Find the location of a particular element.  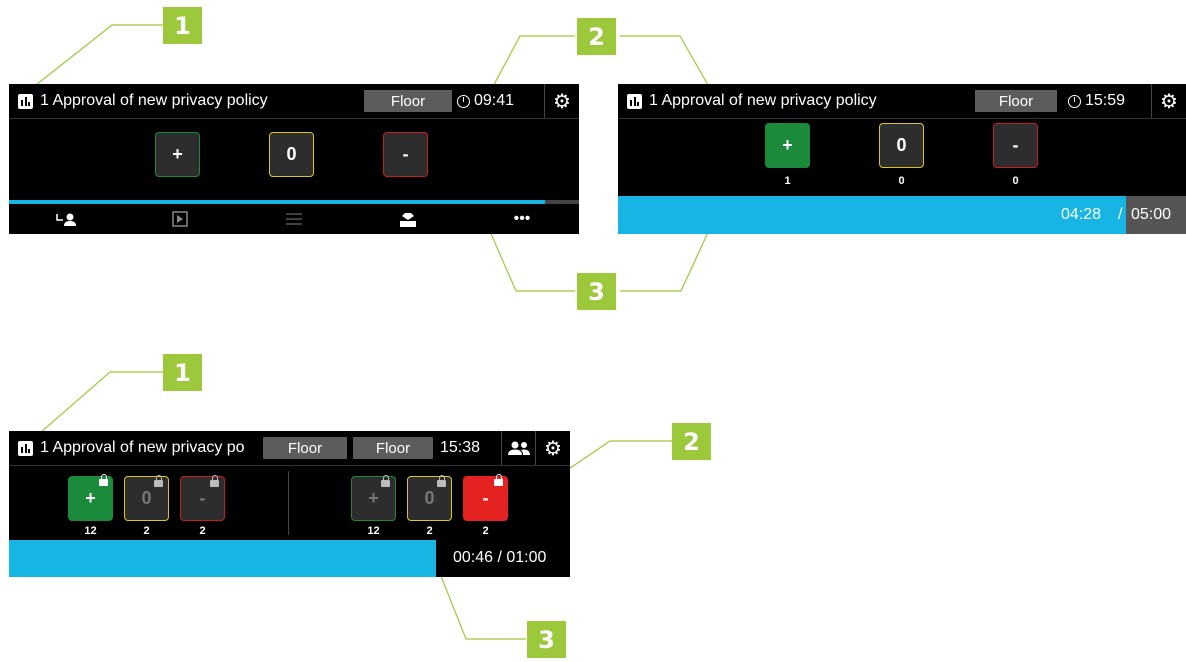

abstain-count: 0 is located at coordinates (901, 181).